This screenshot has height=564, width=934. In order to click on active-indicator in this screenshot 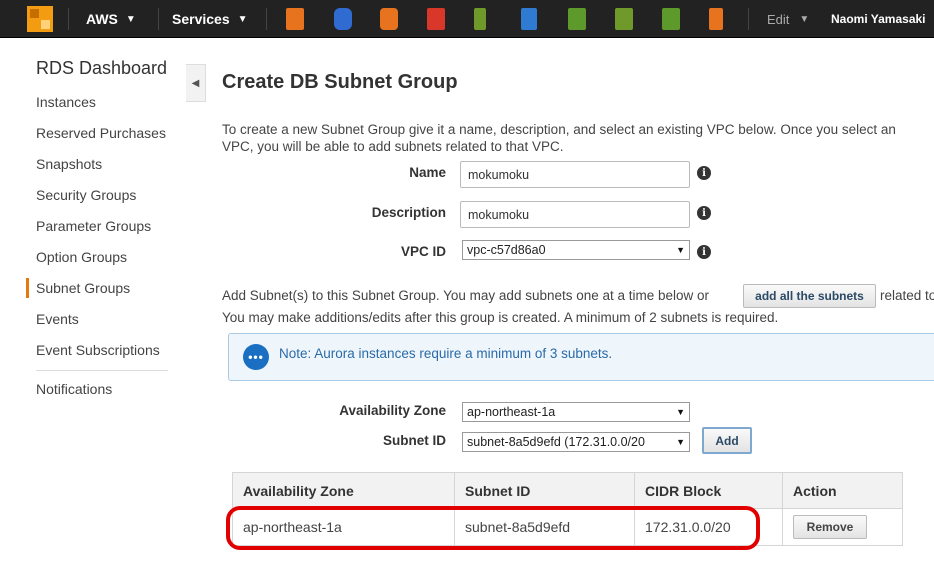, I will do `click(27, 288)`.